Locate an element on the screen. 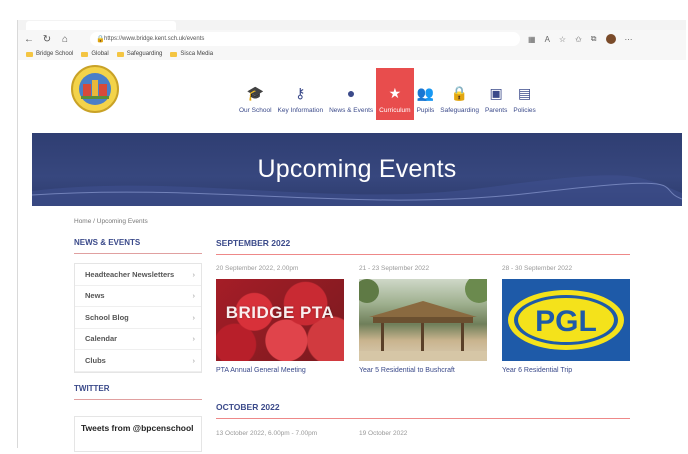 This screenshot has height=454, width=688. more-icon: ⋯ is located at coordinates (629, 39).